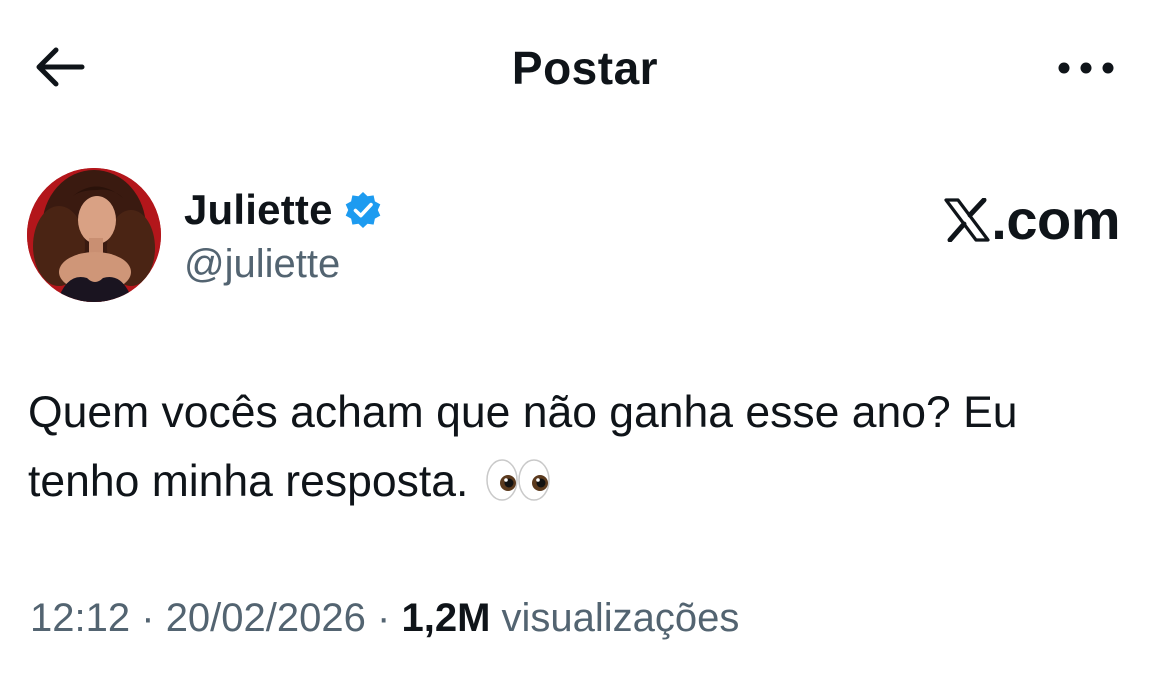  I want to click on tweet-time: 12:12, so click(80, 618).